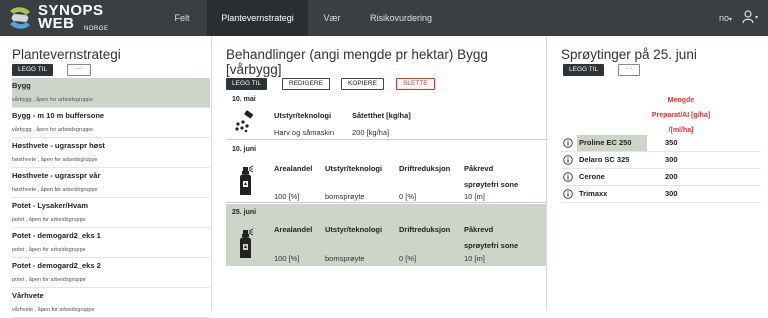 This screenshot has height=318, width=768. I want to click on nav-felt: Felt, so click(182, 18).